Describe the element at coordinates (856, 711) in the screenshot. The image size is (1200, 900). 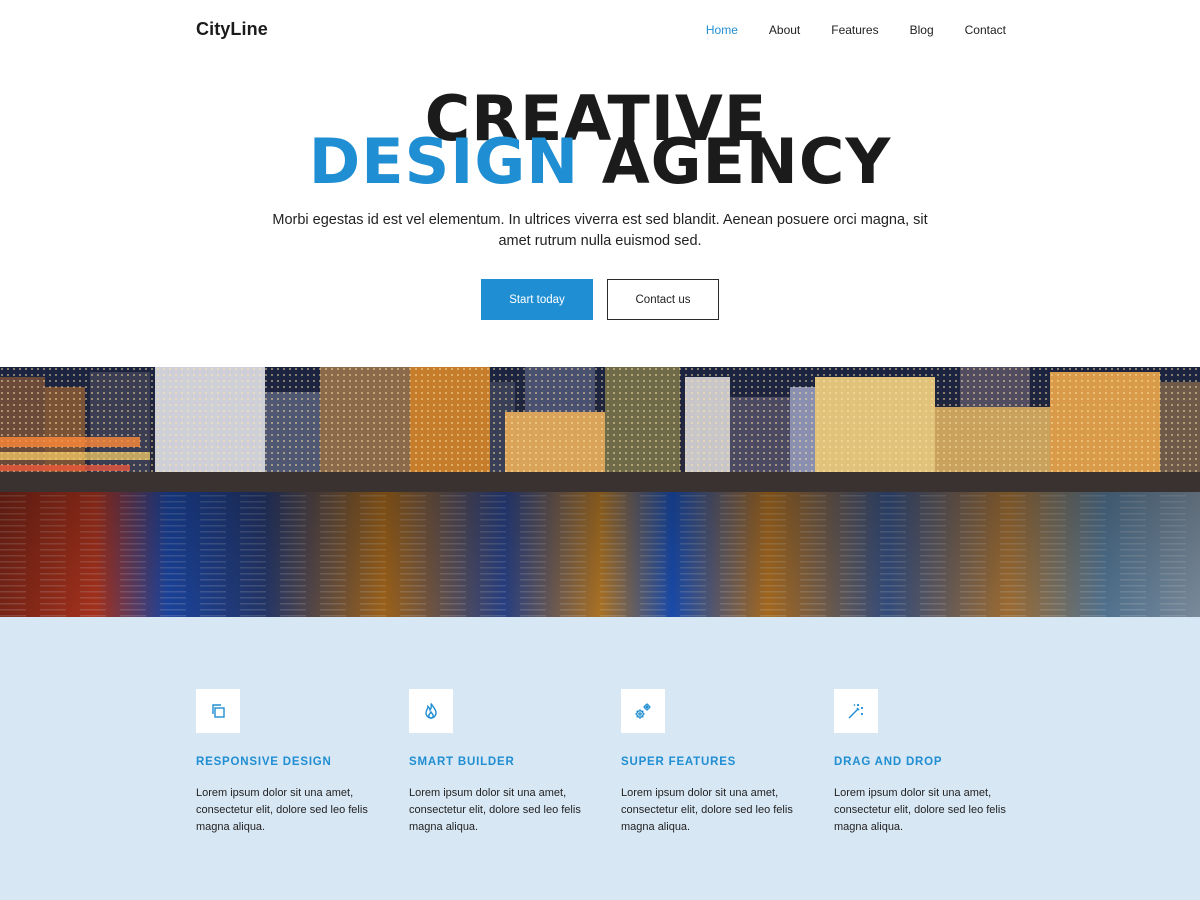
I see `magic-wand-icon` at that location.